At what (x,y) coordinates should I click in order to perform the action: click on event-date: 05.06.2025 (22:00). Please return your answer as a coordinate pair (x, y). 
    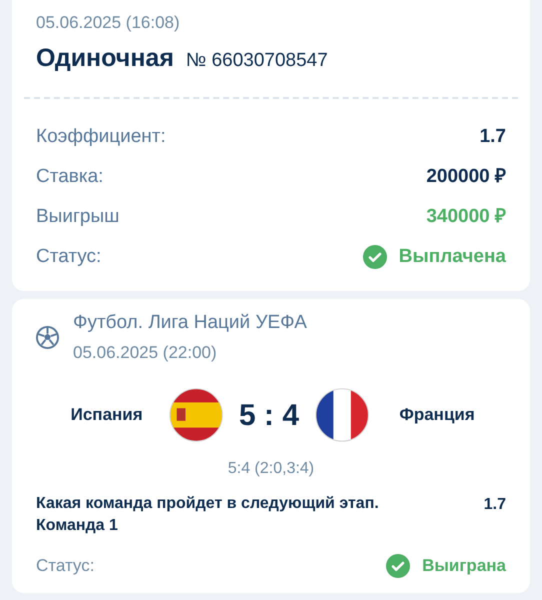
    Looking at the image, I should click on (145, 353).